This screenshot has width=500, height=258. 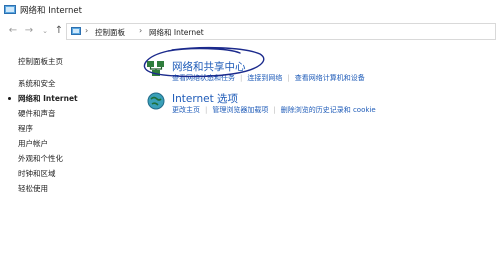 What do you see at coordinates (250, 10) in the screenshot?
I see `title-bar: 网络和 Internet` at bounding box center [250, 10].